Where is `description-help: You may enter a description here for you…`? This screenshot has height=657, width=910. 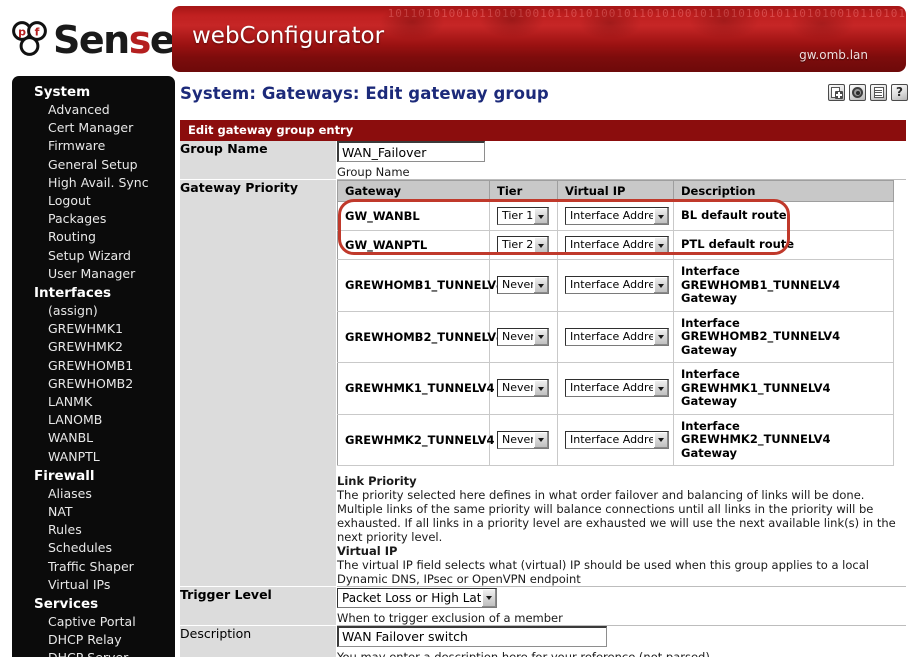
description-help: You may enter a description here for you… is located at coordinates (525, 653).